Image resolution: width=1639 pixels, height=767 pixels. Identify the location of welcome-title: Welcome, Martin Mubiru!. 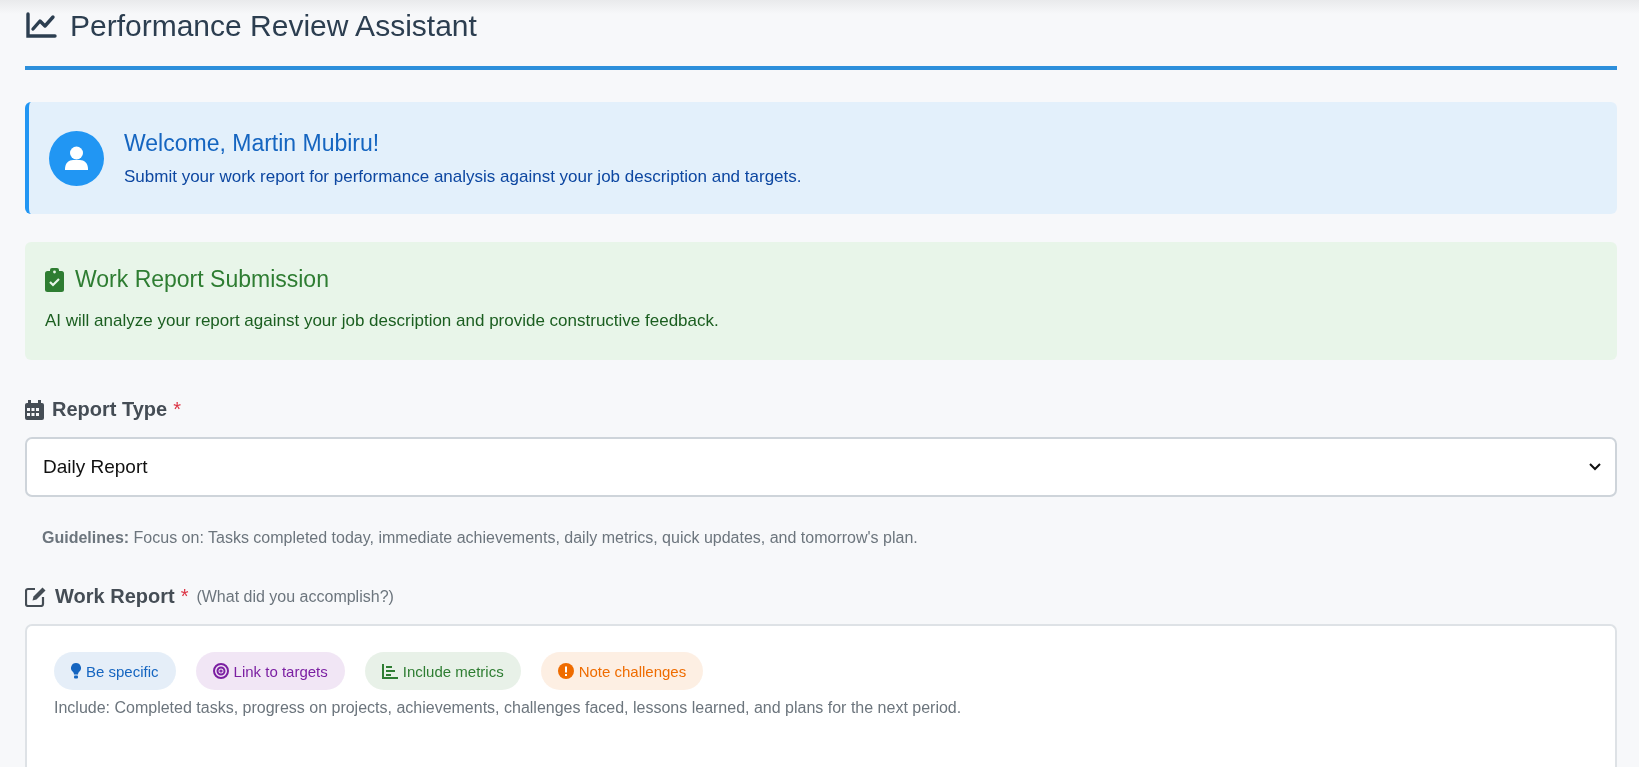
(252, 143).